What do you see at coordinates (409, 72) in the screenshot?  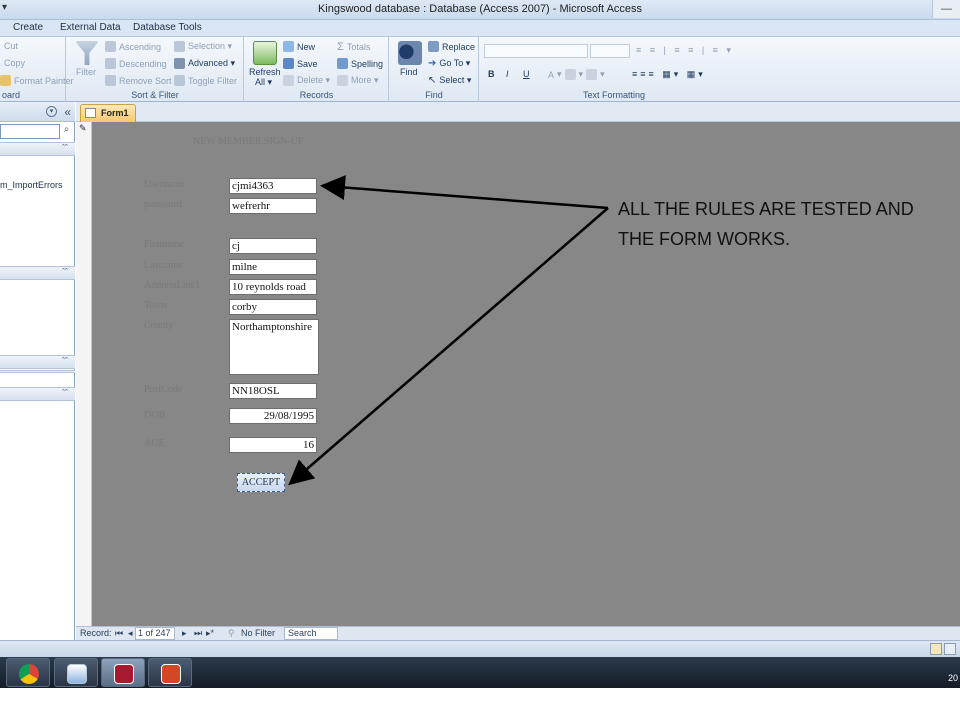 I see `find-button: Find` at bounding box center [409, 72].